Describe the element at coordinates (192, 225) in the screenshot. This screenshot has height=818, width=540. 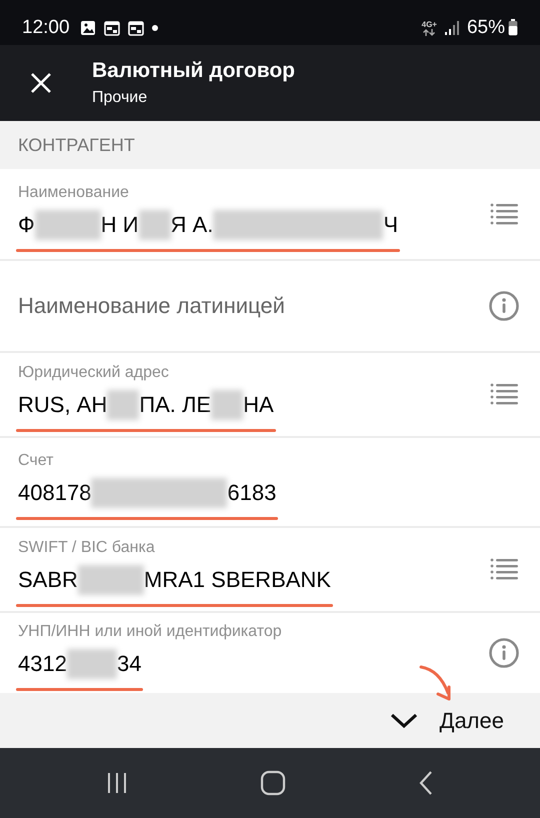
I see `field-value: Я А.` at that location.